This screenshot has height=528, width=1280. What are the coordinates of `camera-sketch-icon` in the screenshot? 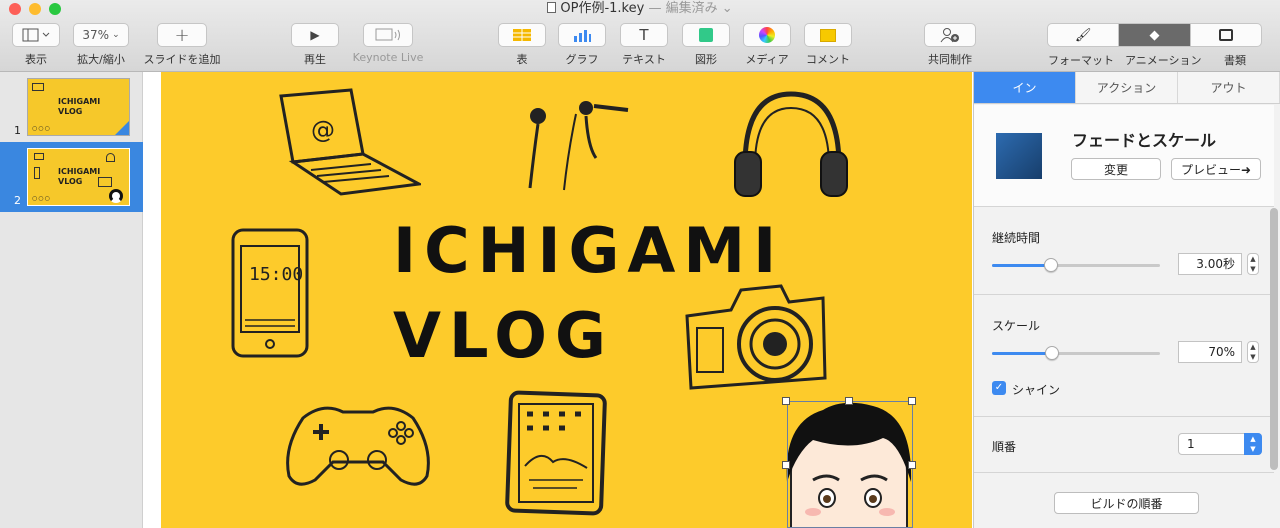 It's located at (756, 339).